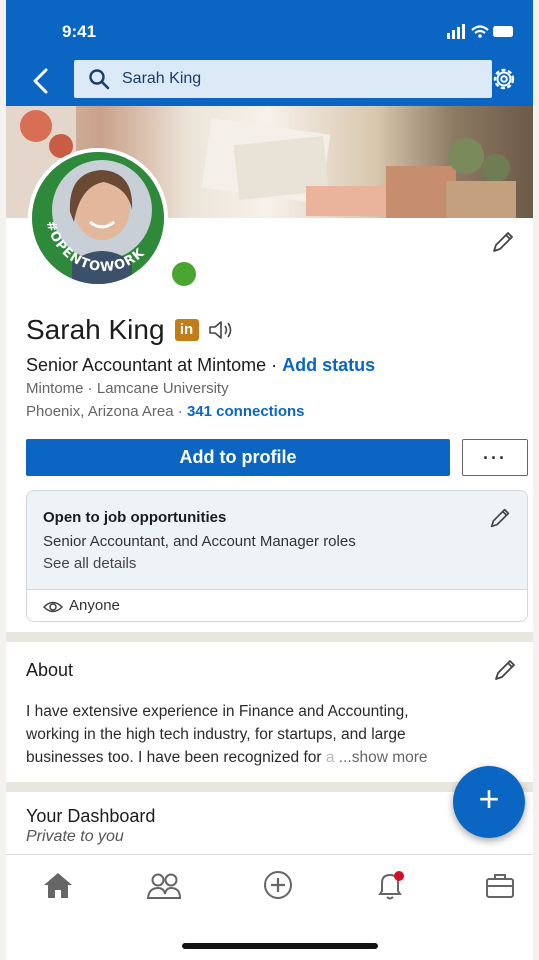  I want to click on show-more-link: ...show more, so click(381, 757).